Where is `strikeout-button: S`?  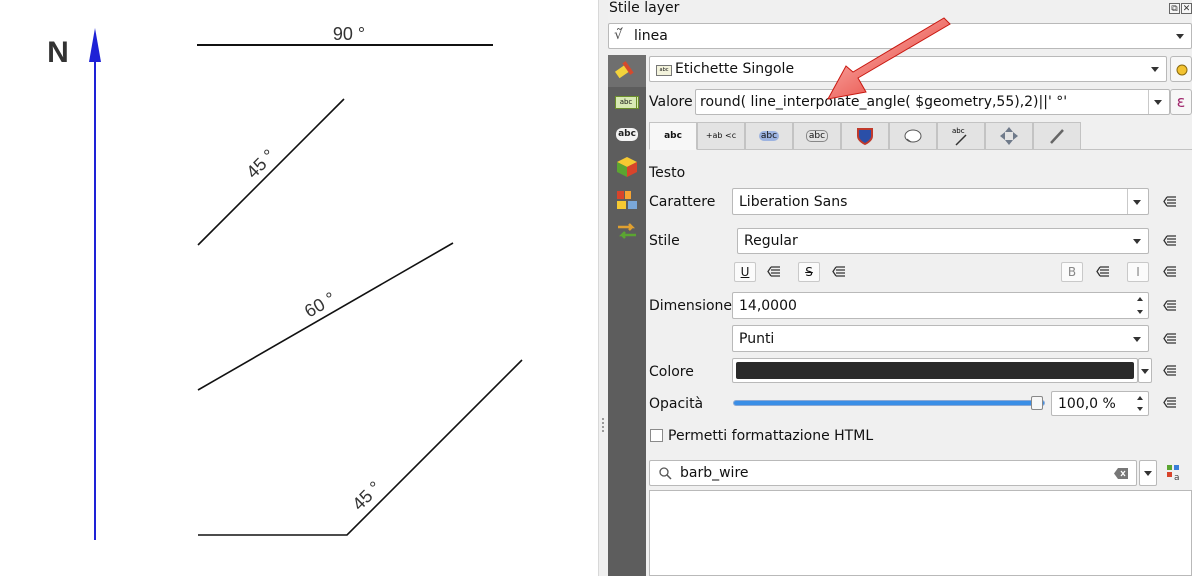 strikeout-button: S is located at coordinates (809, 272).